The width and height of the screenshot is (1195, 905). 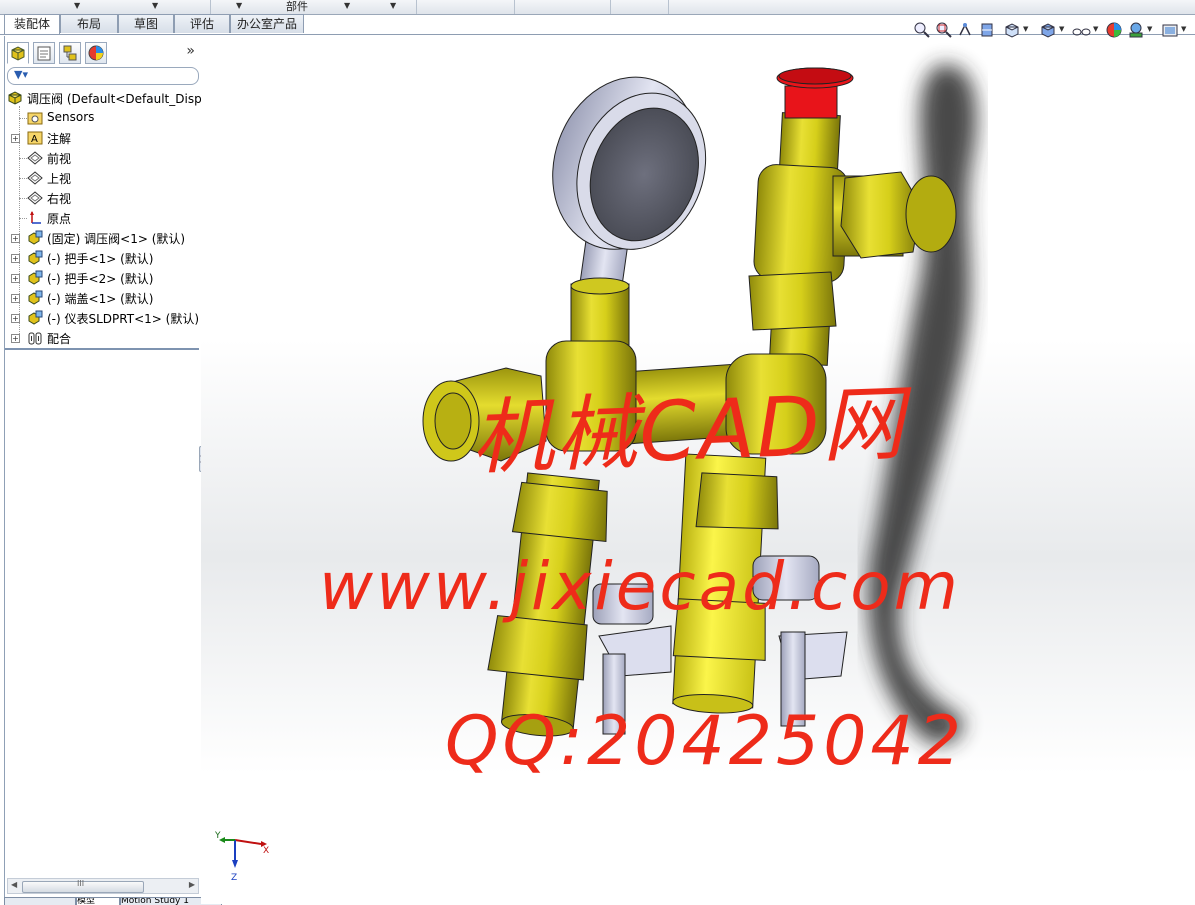 What do you see at coordinates (15, 98) in the screenshot?
I see `assembly-icon` at bounding box center [15, 98].